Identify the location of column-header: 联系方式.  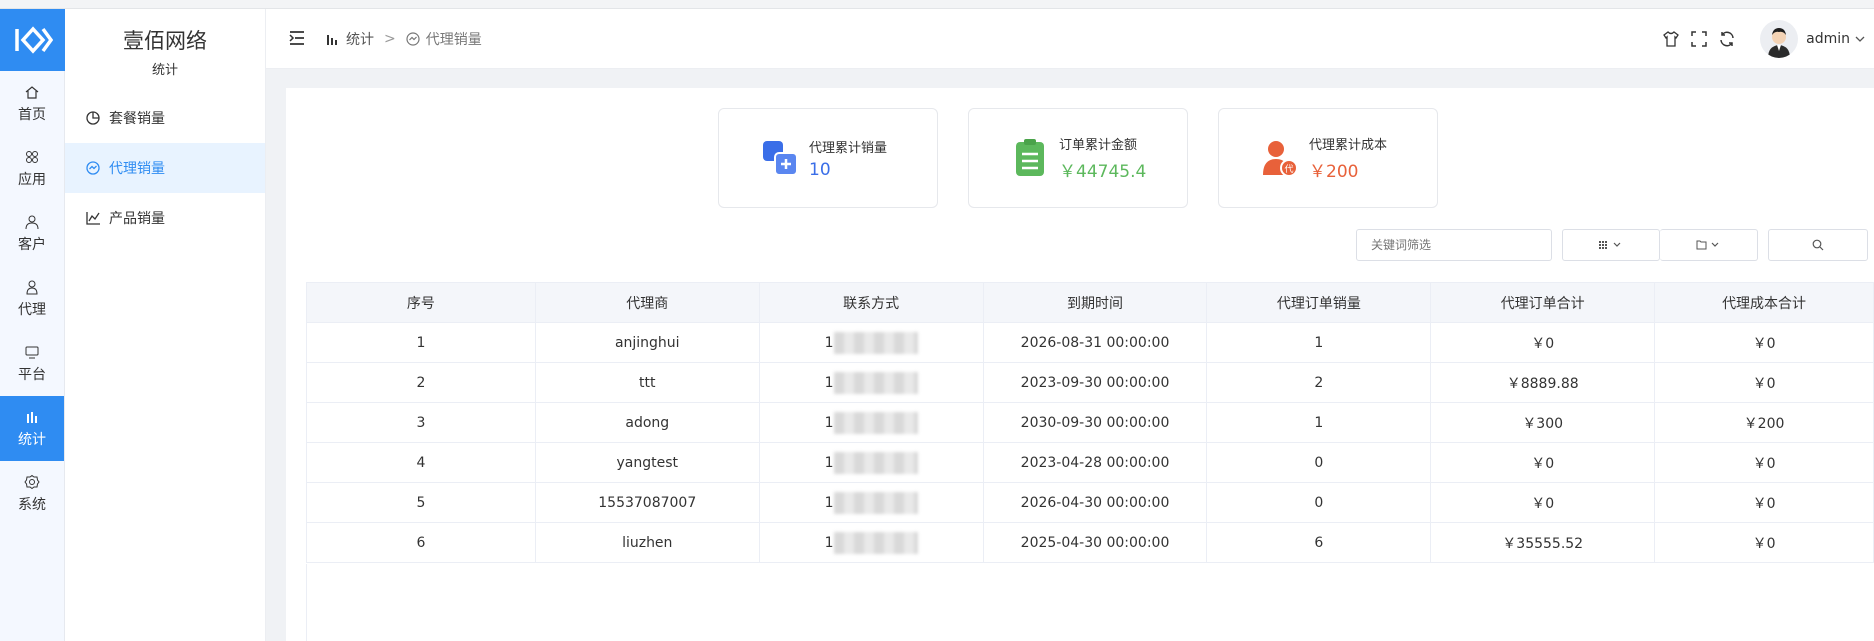
(871, 302).